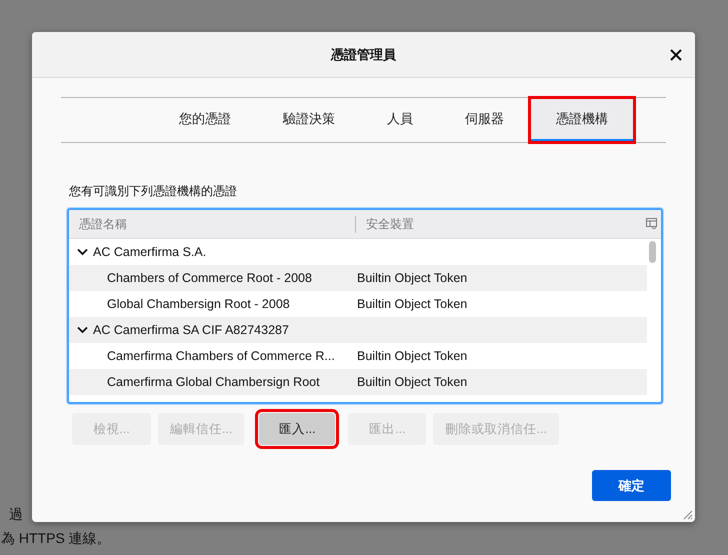 The image size is (728, 555). Describe the element at coordinates (631, 485) in the screenshot. I see `ok-button: 確定` at that location.